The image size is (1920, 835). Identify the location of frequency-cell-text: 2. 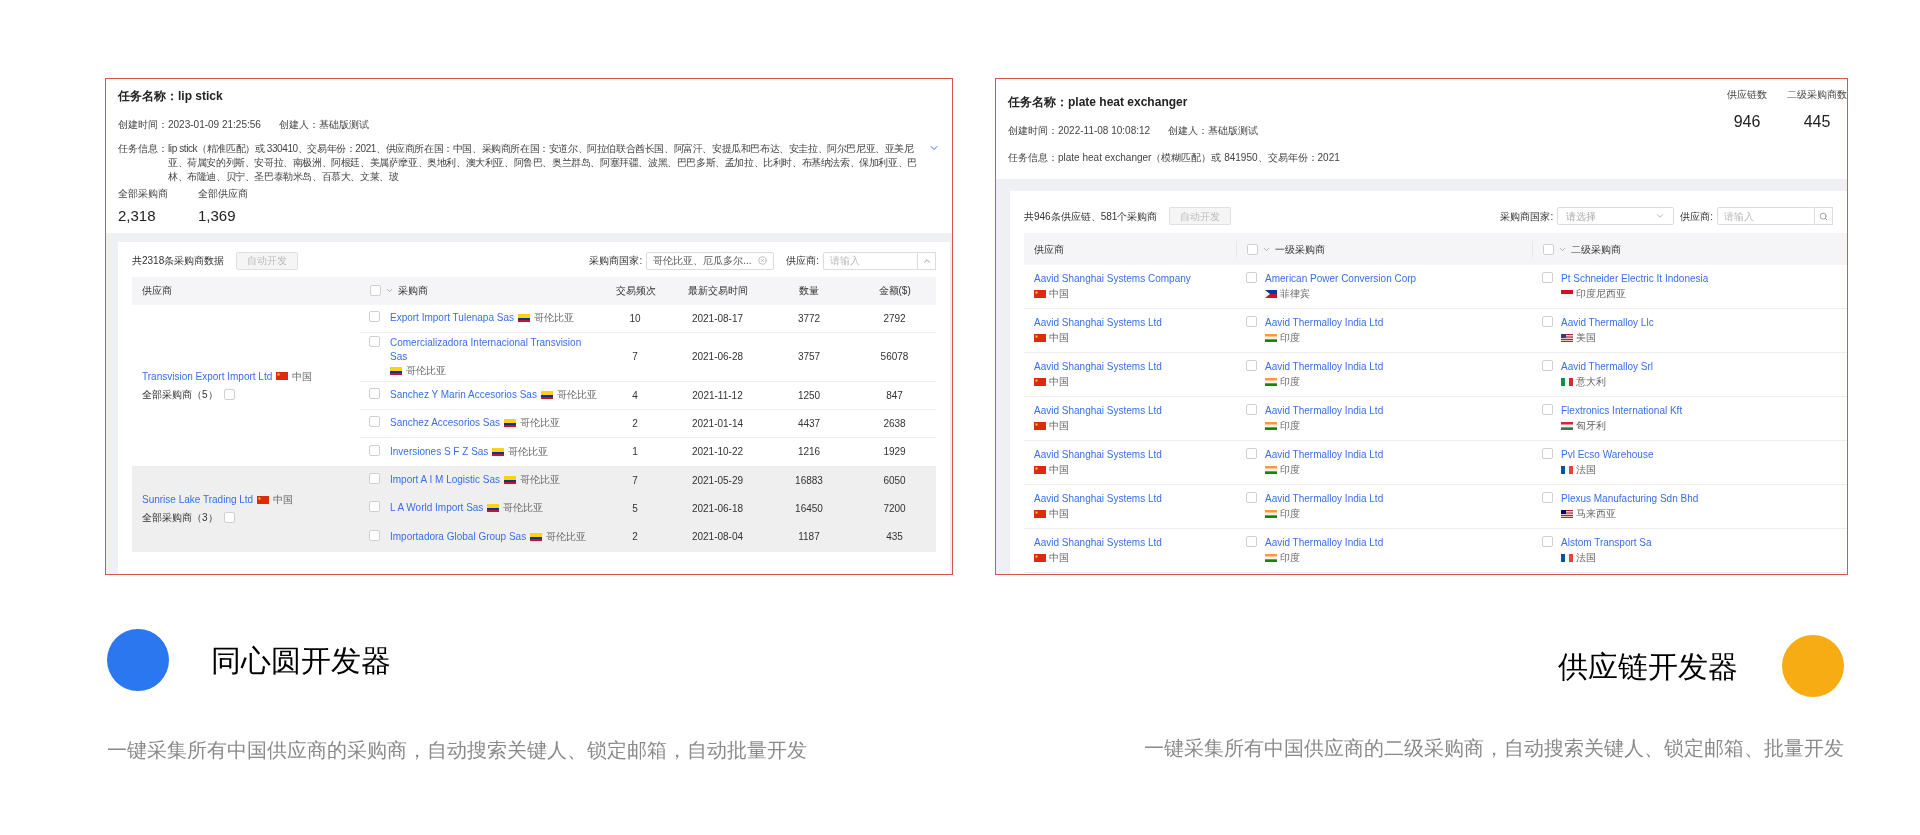
(635, 423).